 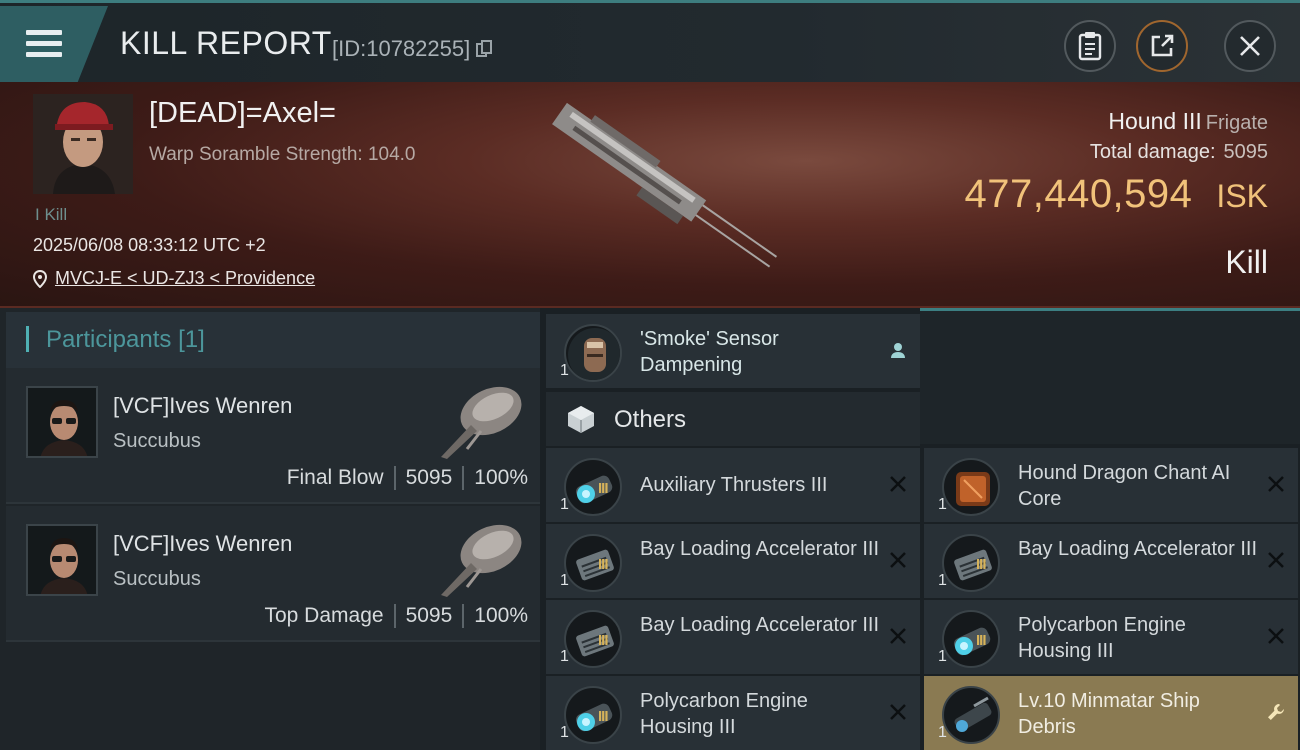 What do you see at coordinates (1276, 712) in the screenshot?
I see `wrench-icon` at bounding box center [1276, 712].